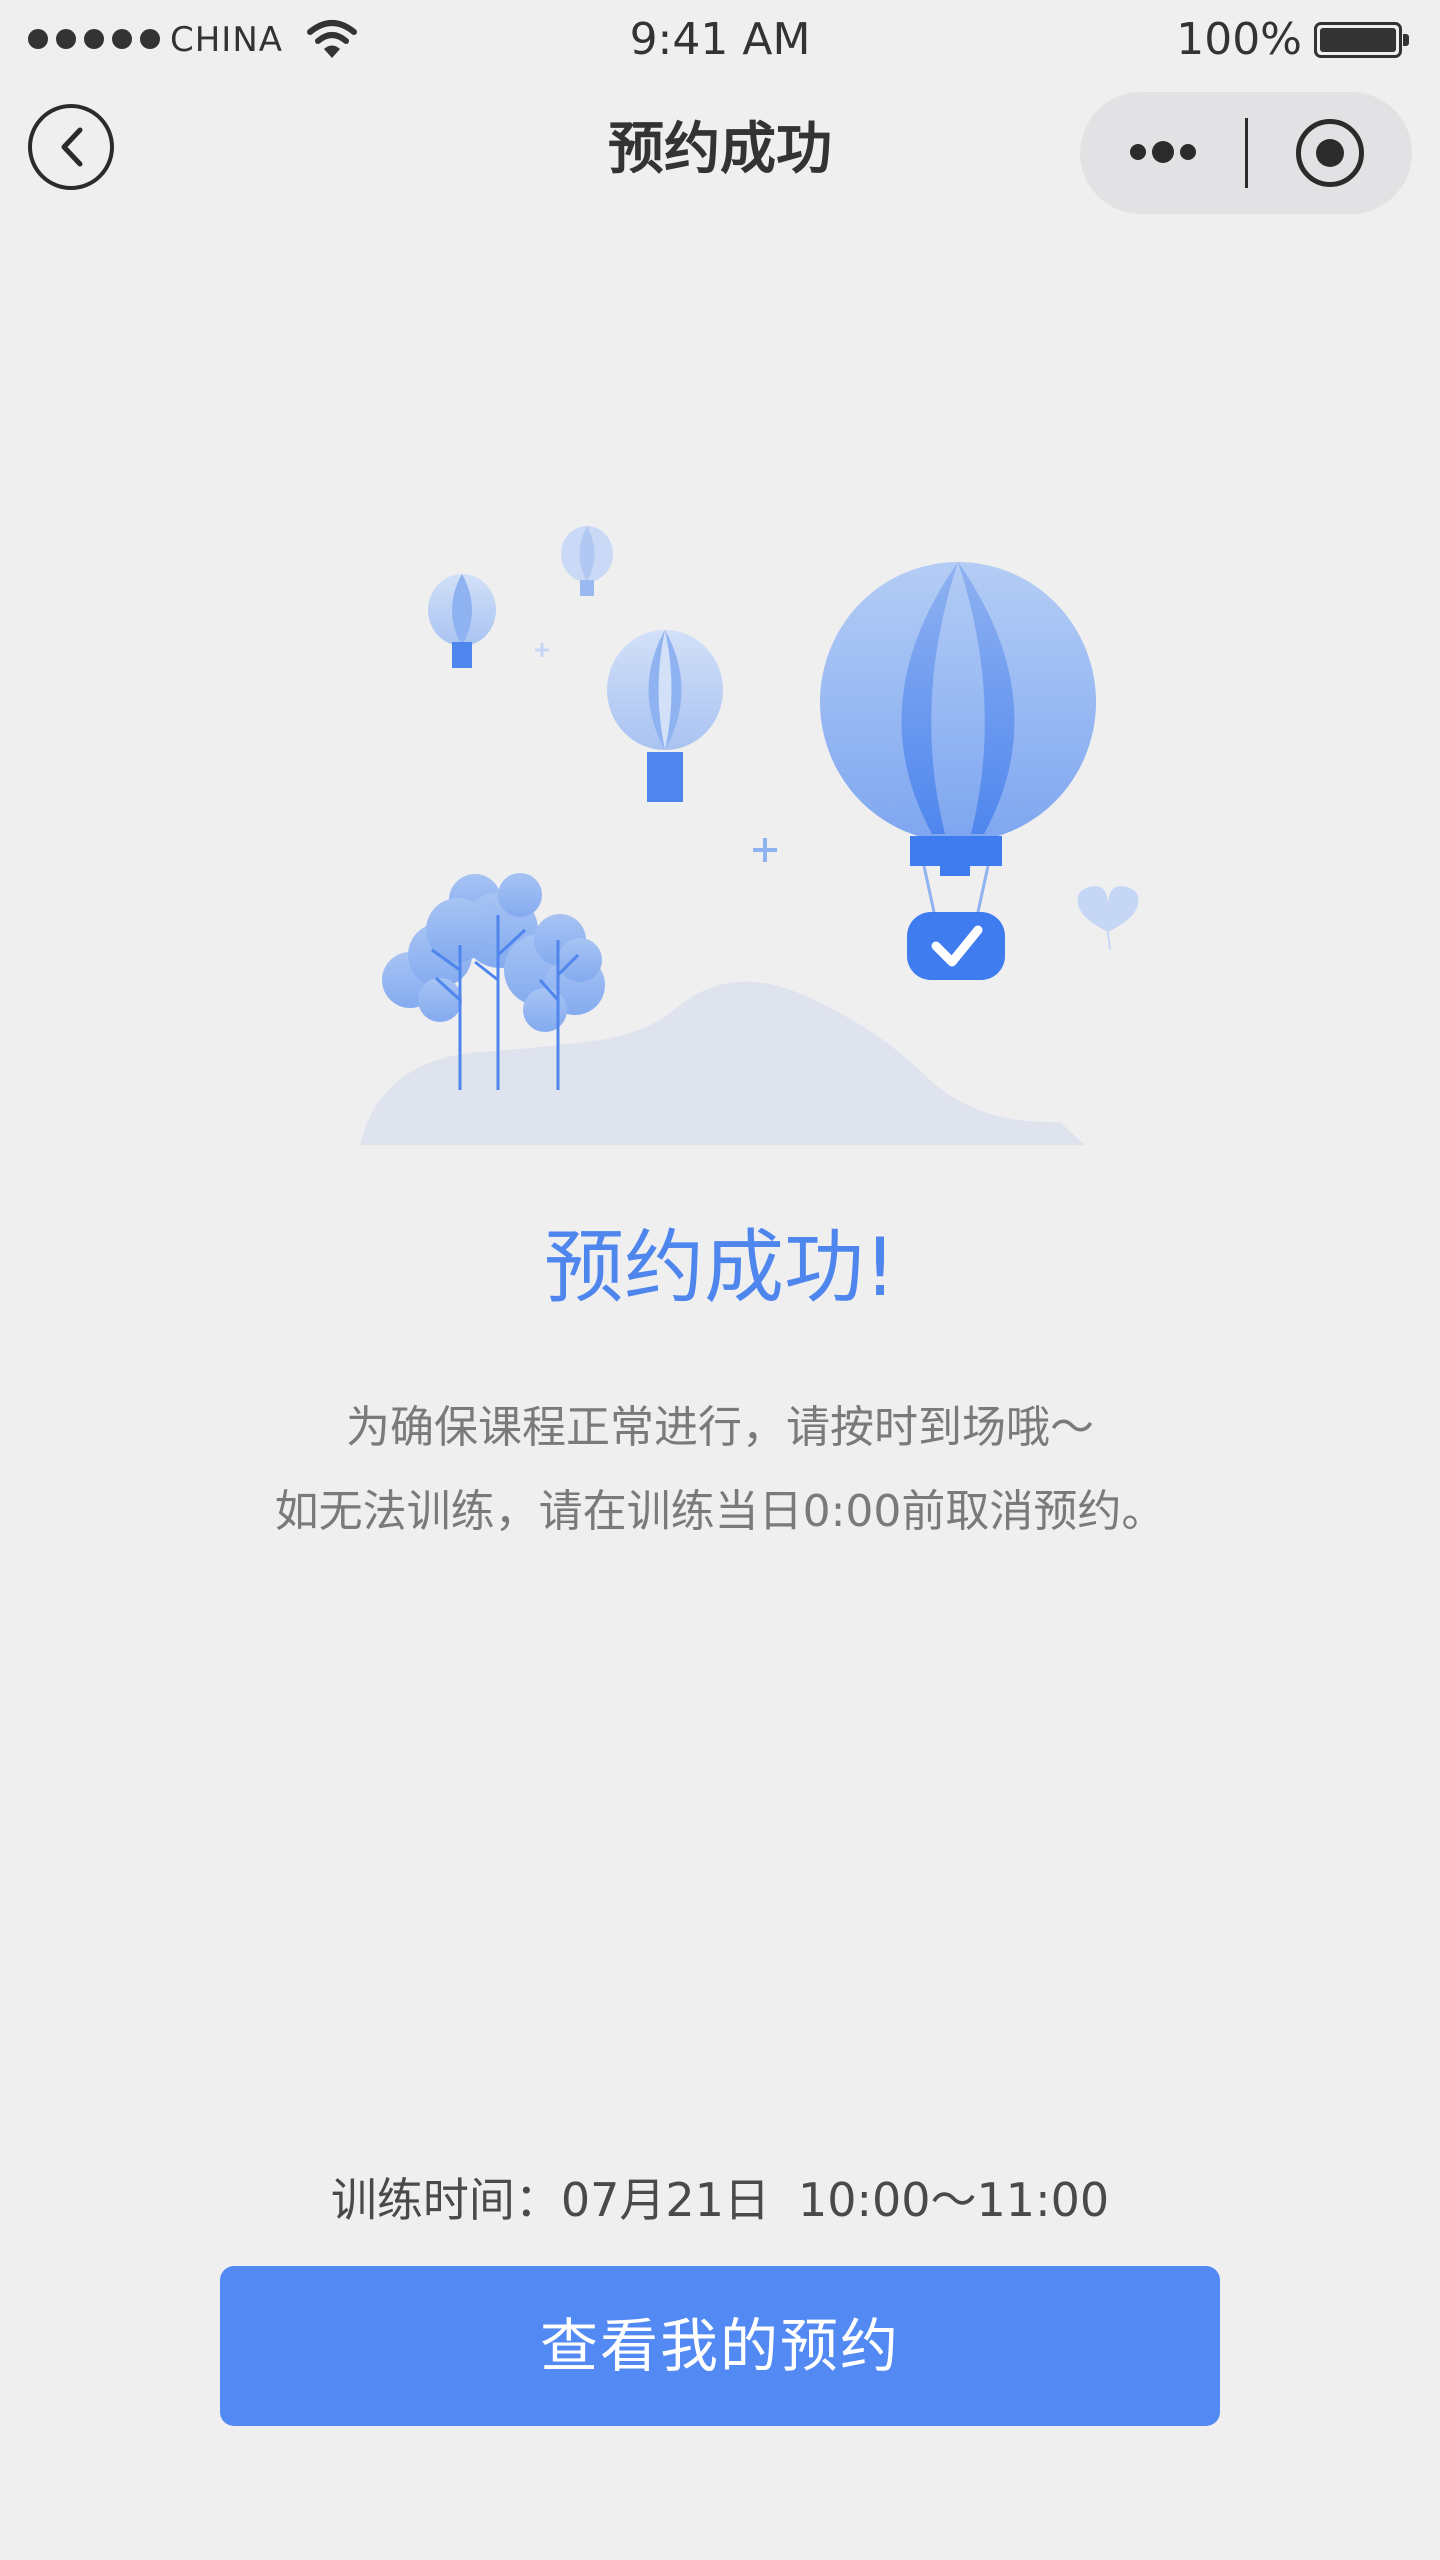 This screenshot has height=2560, width=1440. Describe the element at coordinates (1188, 152) in the screenshot. I see `more-dot-right` at that location.